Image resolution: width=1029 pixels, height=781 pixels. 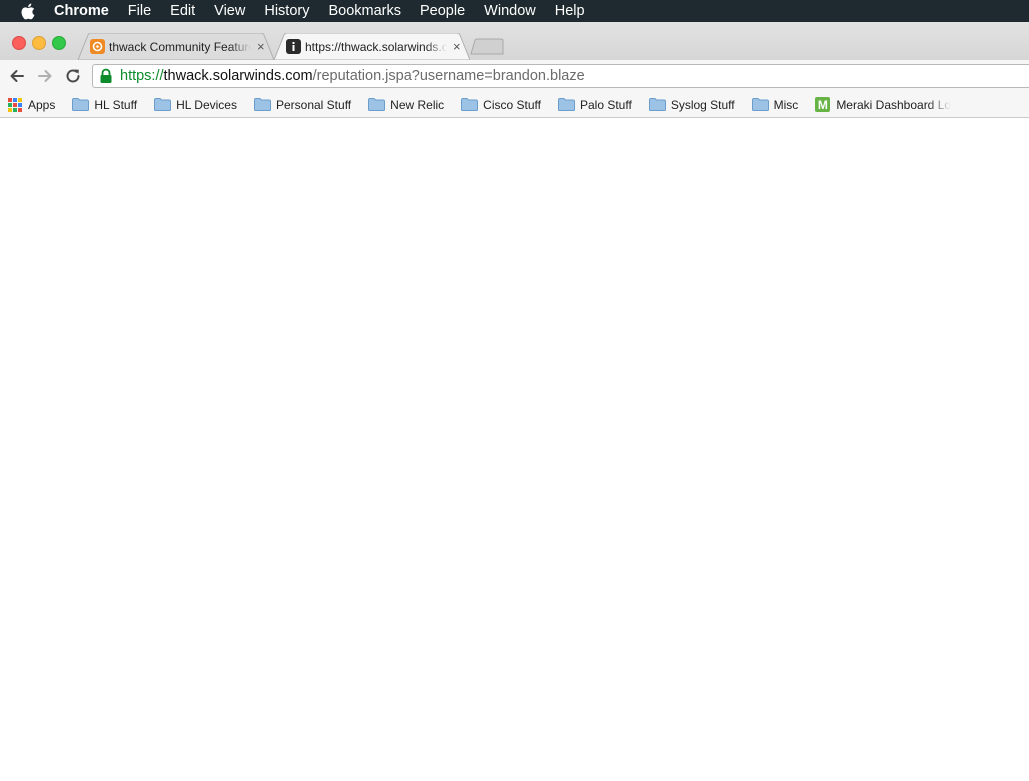 I want to click on bookmark-label: Syslog Stuff, so click(x=702, y=104).